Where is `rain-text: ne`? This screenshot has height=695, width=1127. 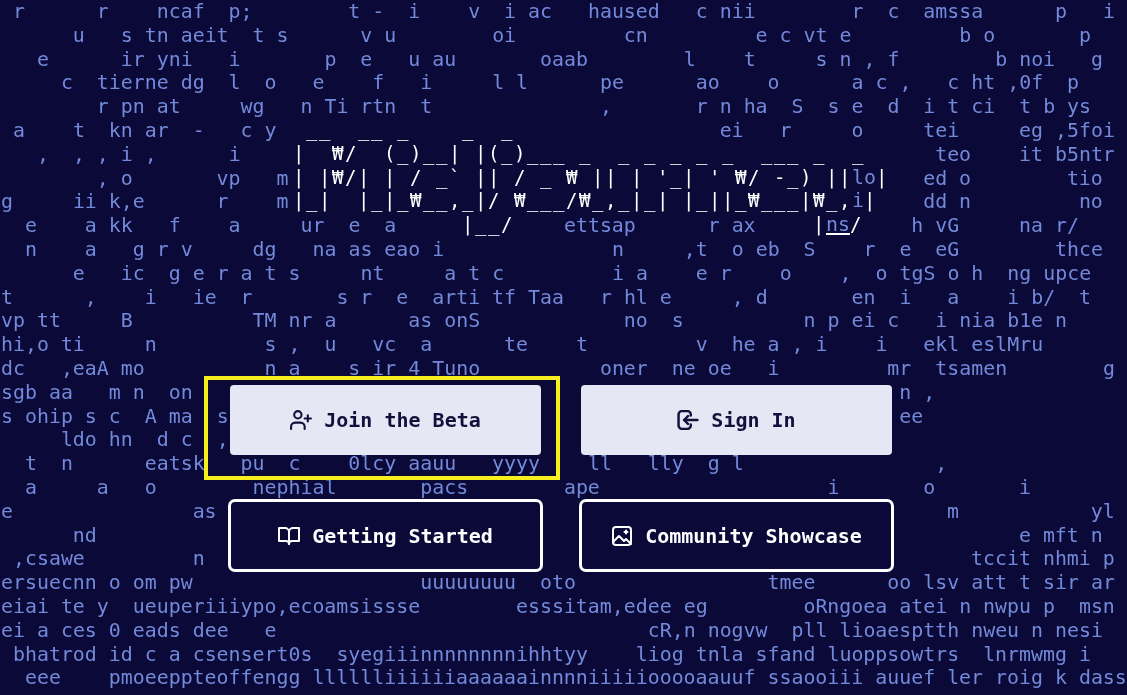 rain-text: ne is located at coordinates (683, 368).